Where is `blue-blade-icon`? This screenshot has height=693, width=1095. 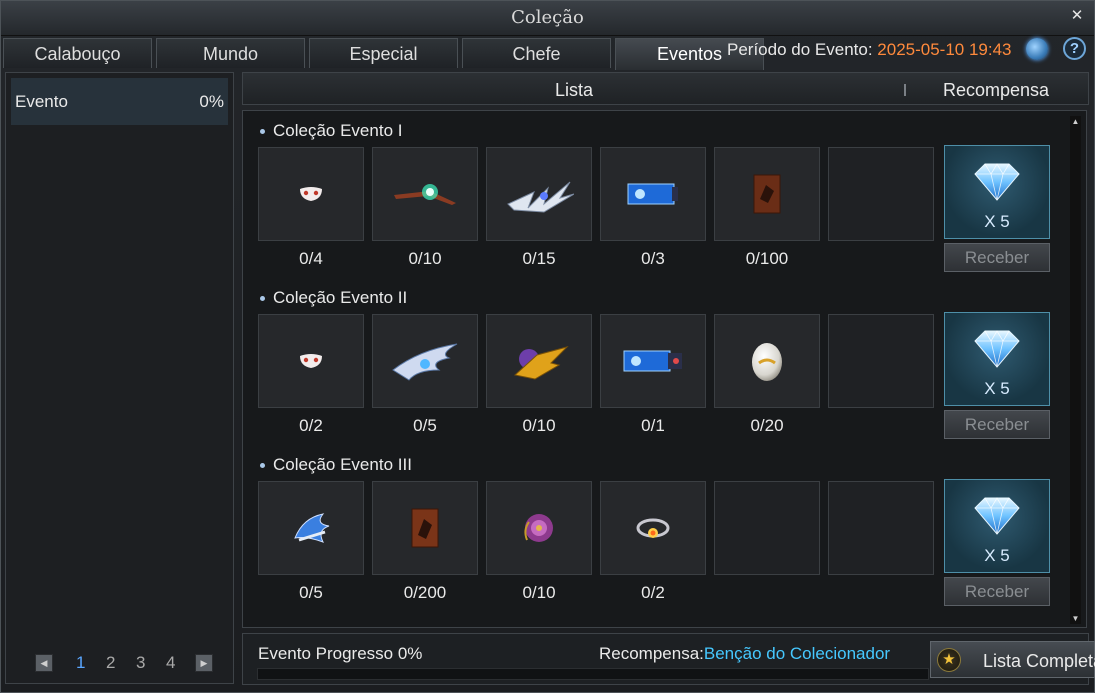 blue-blade-icon is located at coordinates (425, 361).